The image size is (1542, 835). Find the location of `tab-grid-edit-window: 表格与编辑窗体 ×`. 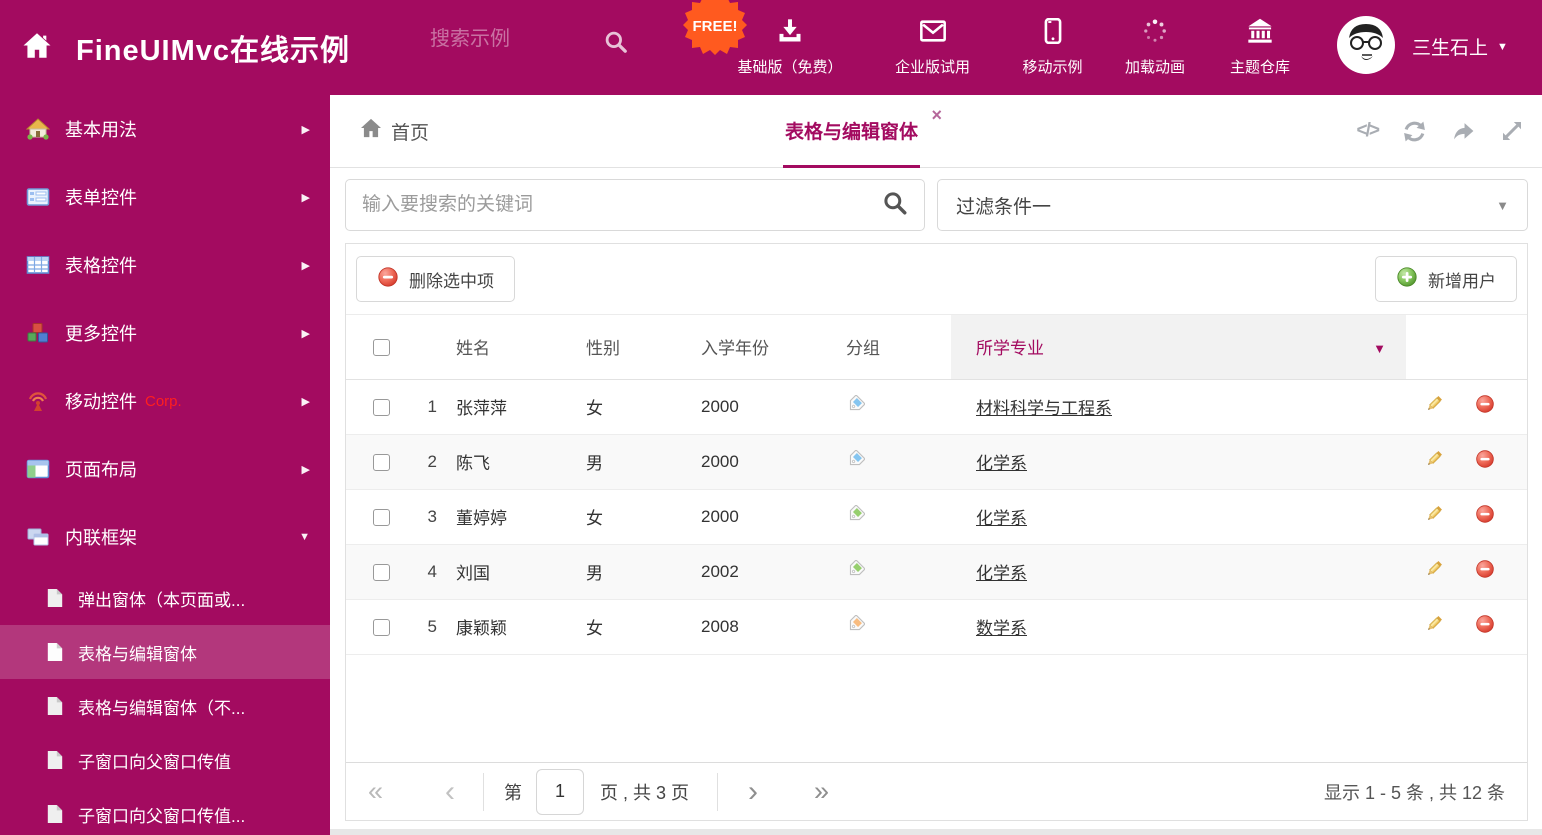

tab-grid-edit-window: 表格与编辑窗体 × is located at coordinates (862, 131).